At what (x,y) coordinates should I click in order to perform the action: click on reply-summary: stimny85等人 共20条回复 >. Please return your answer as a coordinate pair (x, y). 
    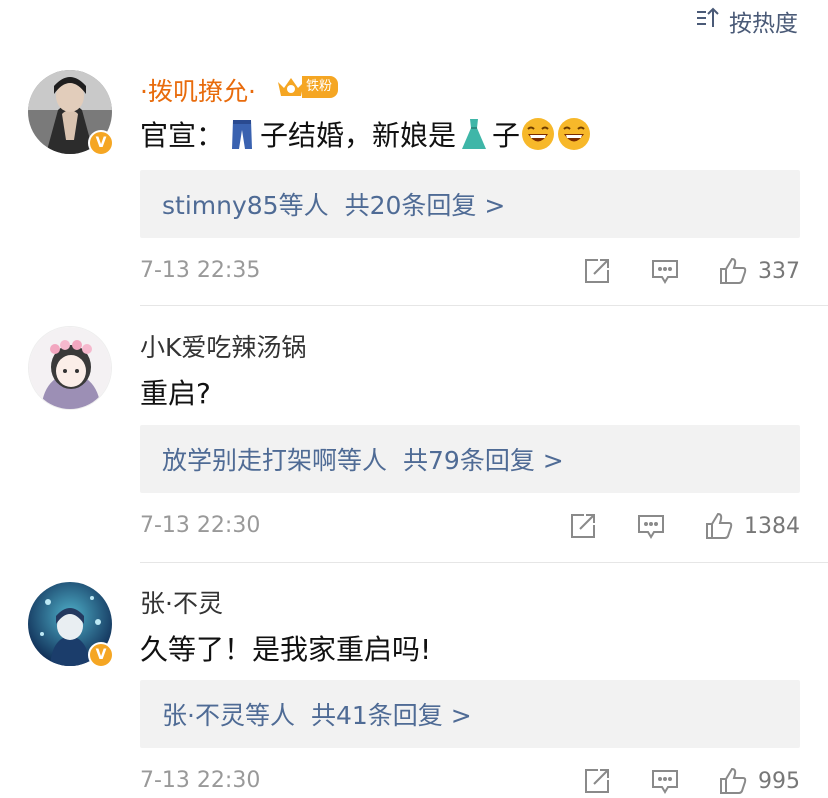
    Looking at the image, I should click on (470, 204).